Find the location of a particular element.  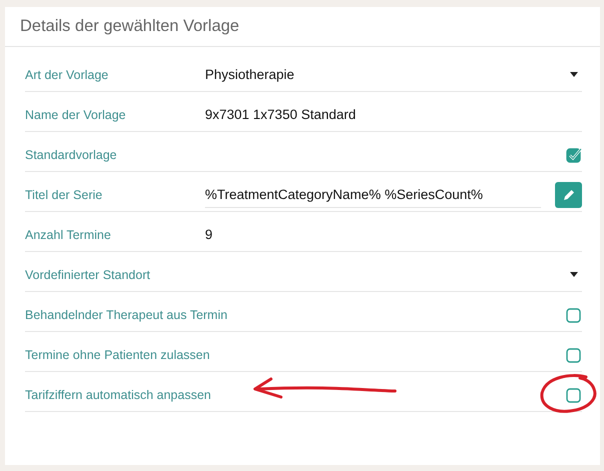

field-label: Termine ohne Patienten zulassen is located at coordinates (117, 354).